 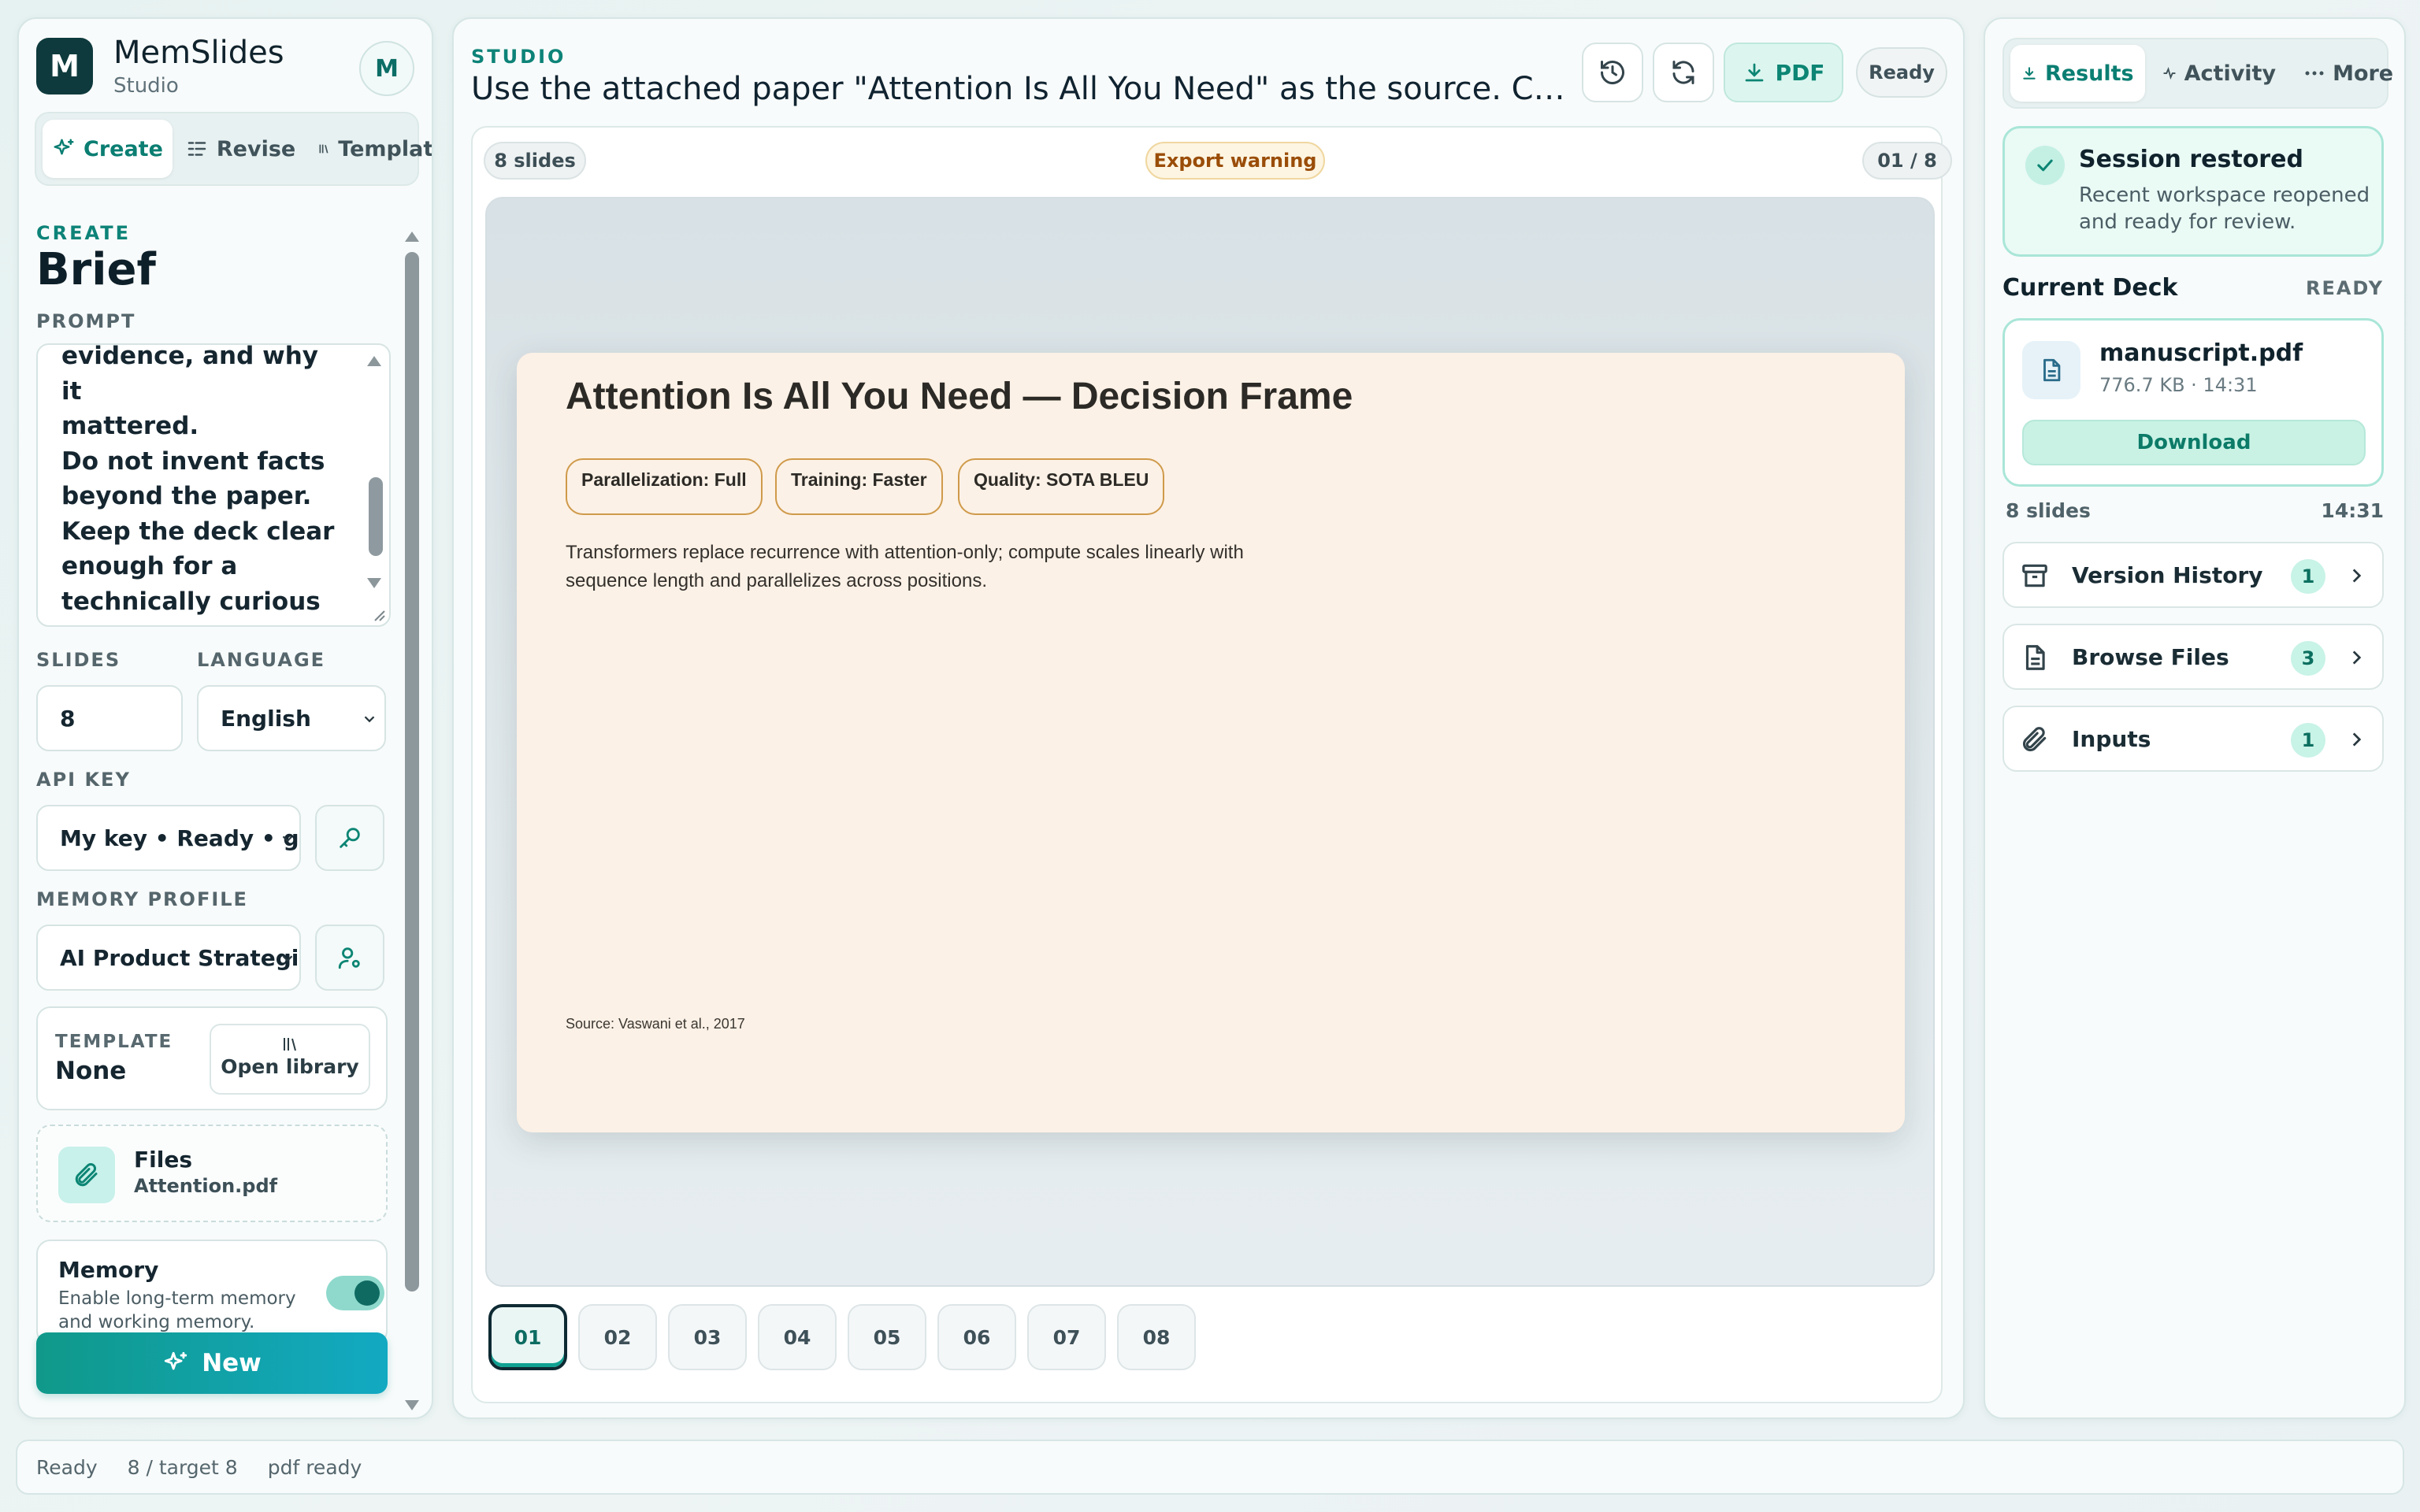 I want to click on refresh-icon, so click(x=1683, y=72).